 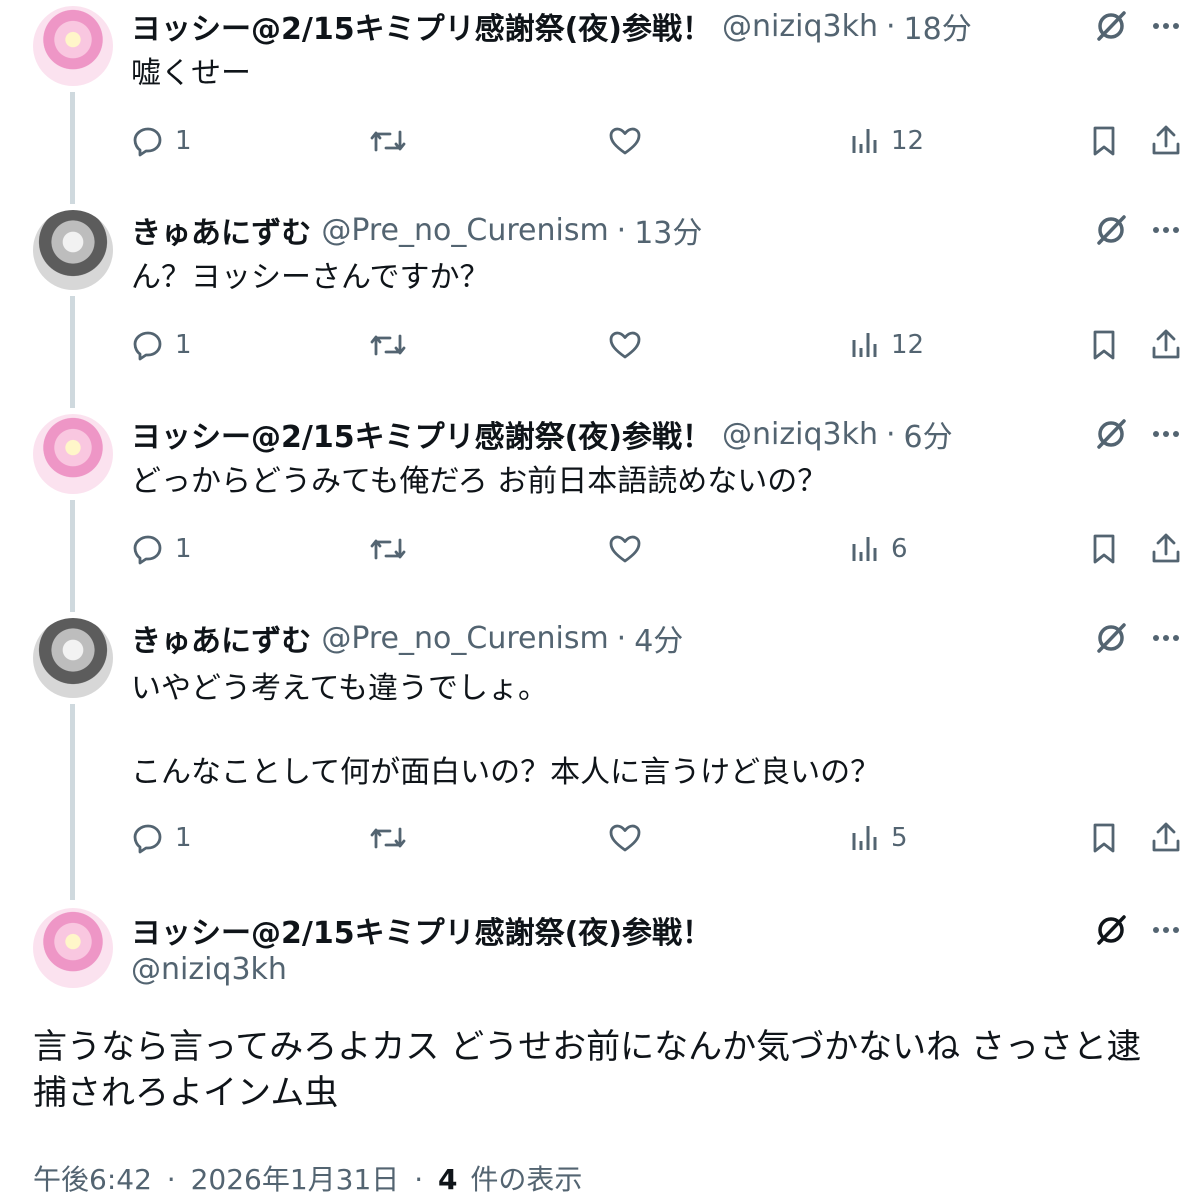 What do you see at coordinates (73, 948) in the screenshot?
I see `main-avatar` at bounding box center [73, 948].